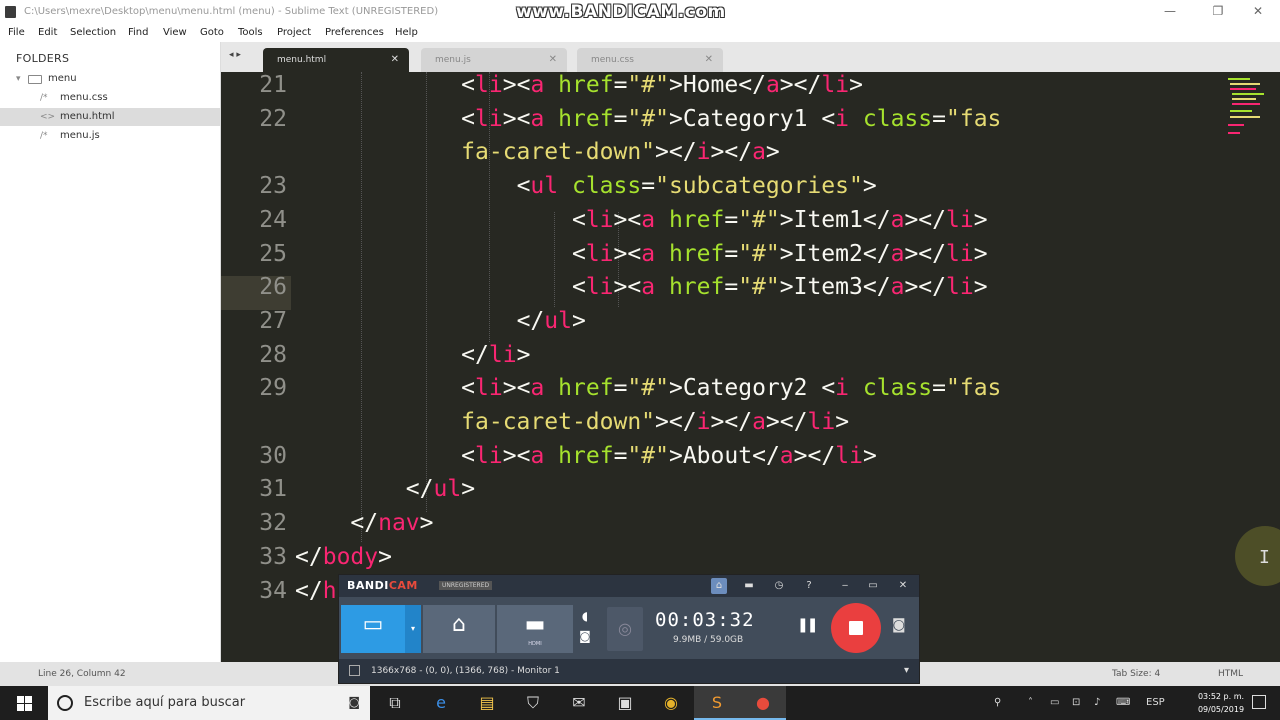  What do you see at coordinates (705, 620) in the screenshot?
I see `recording-time: 00:03:32` at bounding box center [705, 620].